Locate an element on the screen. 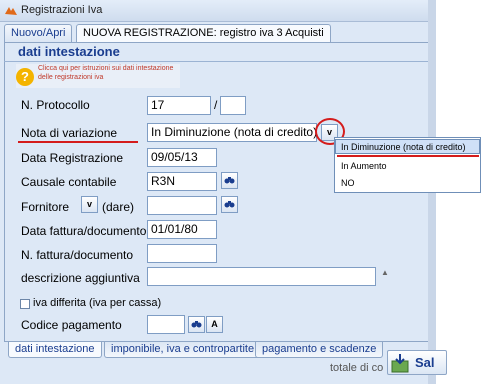  tab-nuovo-apri: Nuovo/Apri is located at coordinates (38, 33).